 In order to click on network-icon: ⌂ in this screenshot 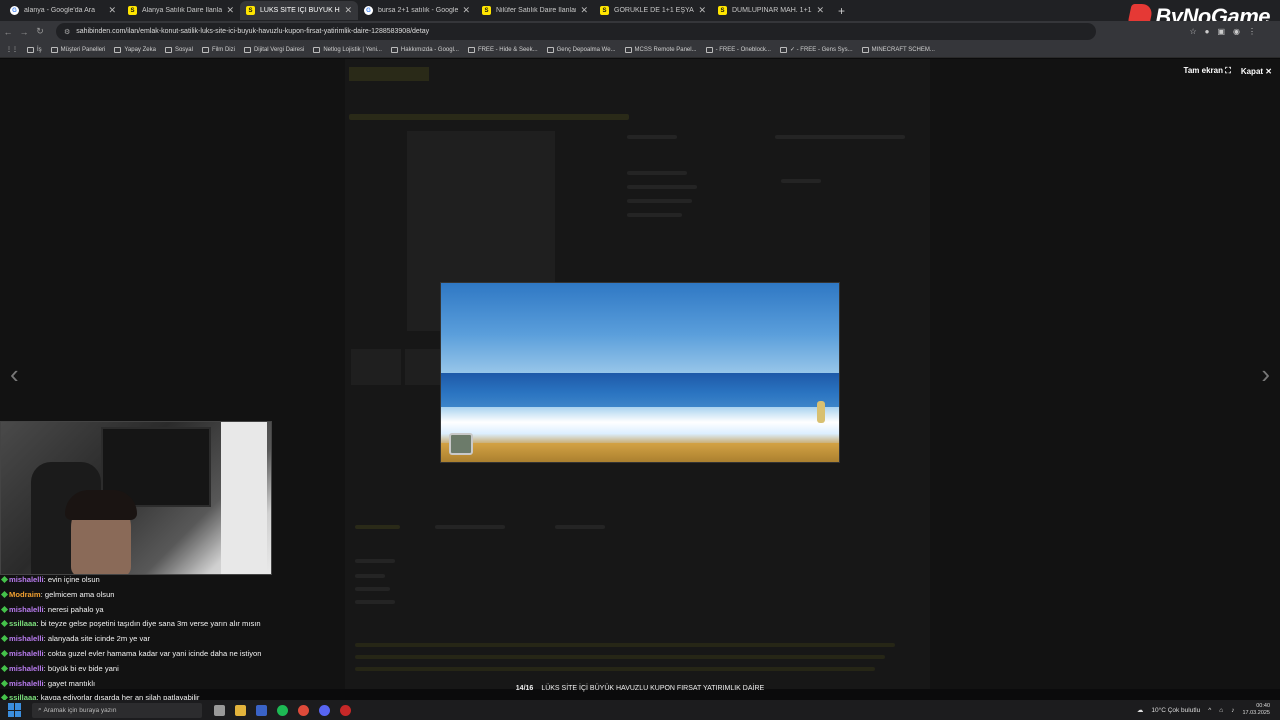, I will do `click(1221, 710)`.